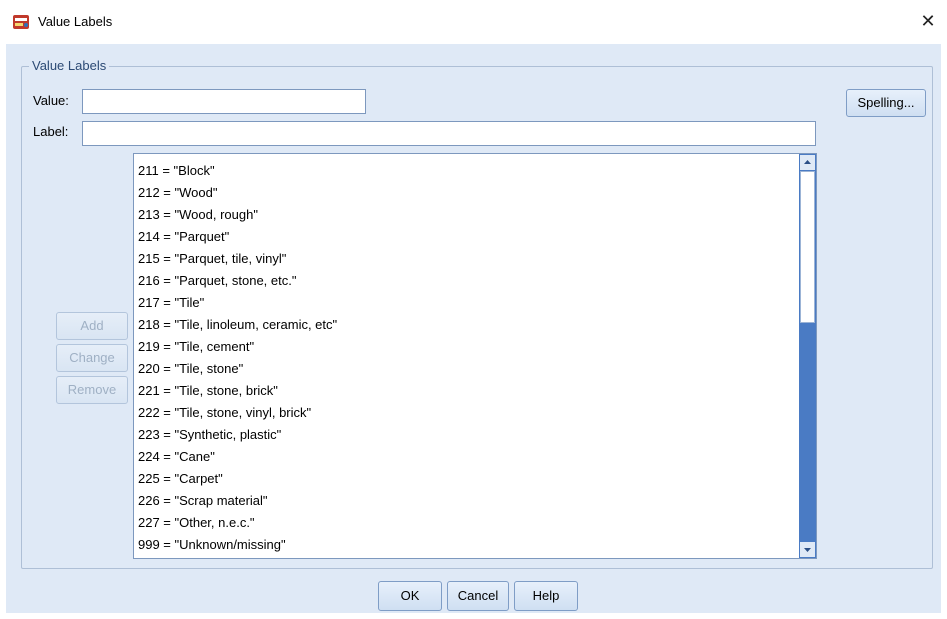  What do you see at coordinates (449, 133) in the screenshot?
I see `label-input` at bounding box center [449, 133].